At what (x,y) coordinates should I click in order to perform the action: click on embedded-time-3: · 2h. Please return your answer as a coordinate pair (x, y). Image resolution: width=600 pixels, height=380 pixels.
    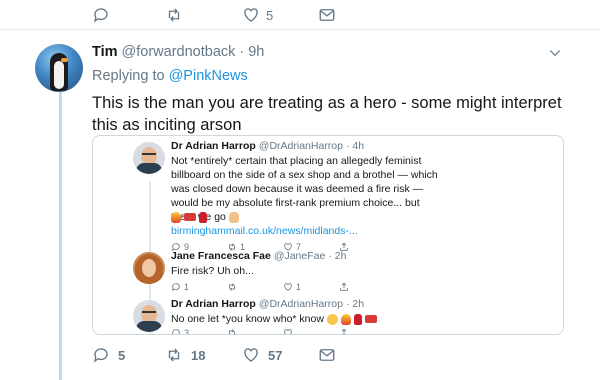
    Looking at the image, I should click on (355, 304).